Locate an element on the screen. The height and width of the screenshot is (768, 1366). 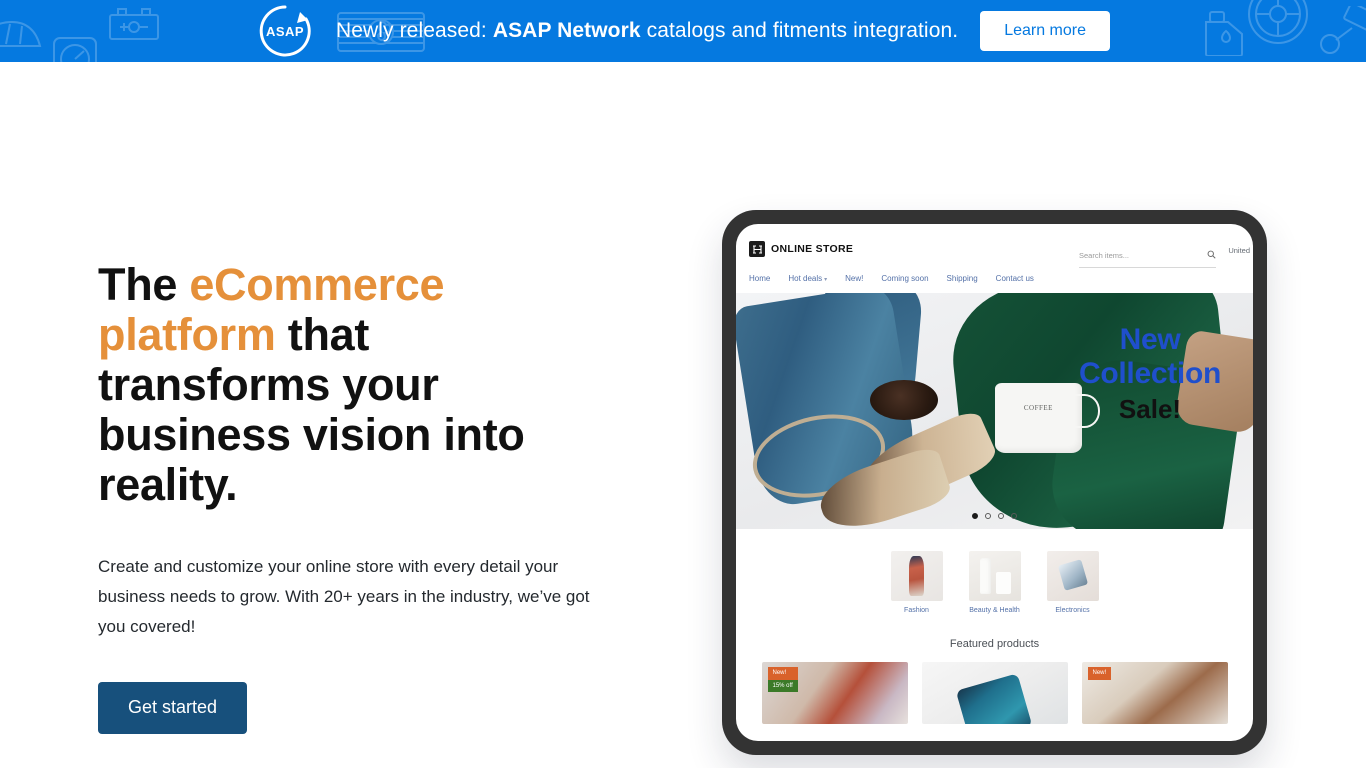
search-icon is located at coordinates (1211, 255).